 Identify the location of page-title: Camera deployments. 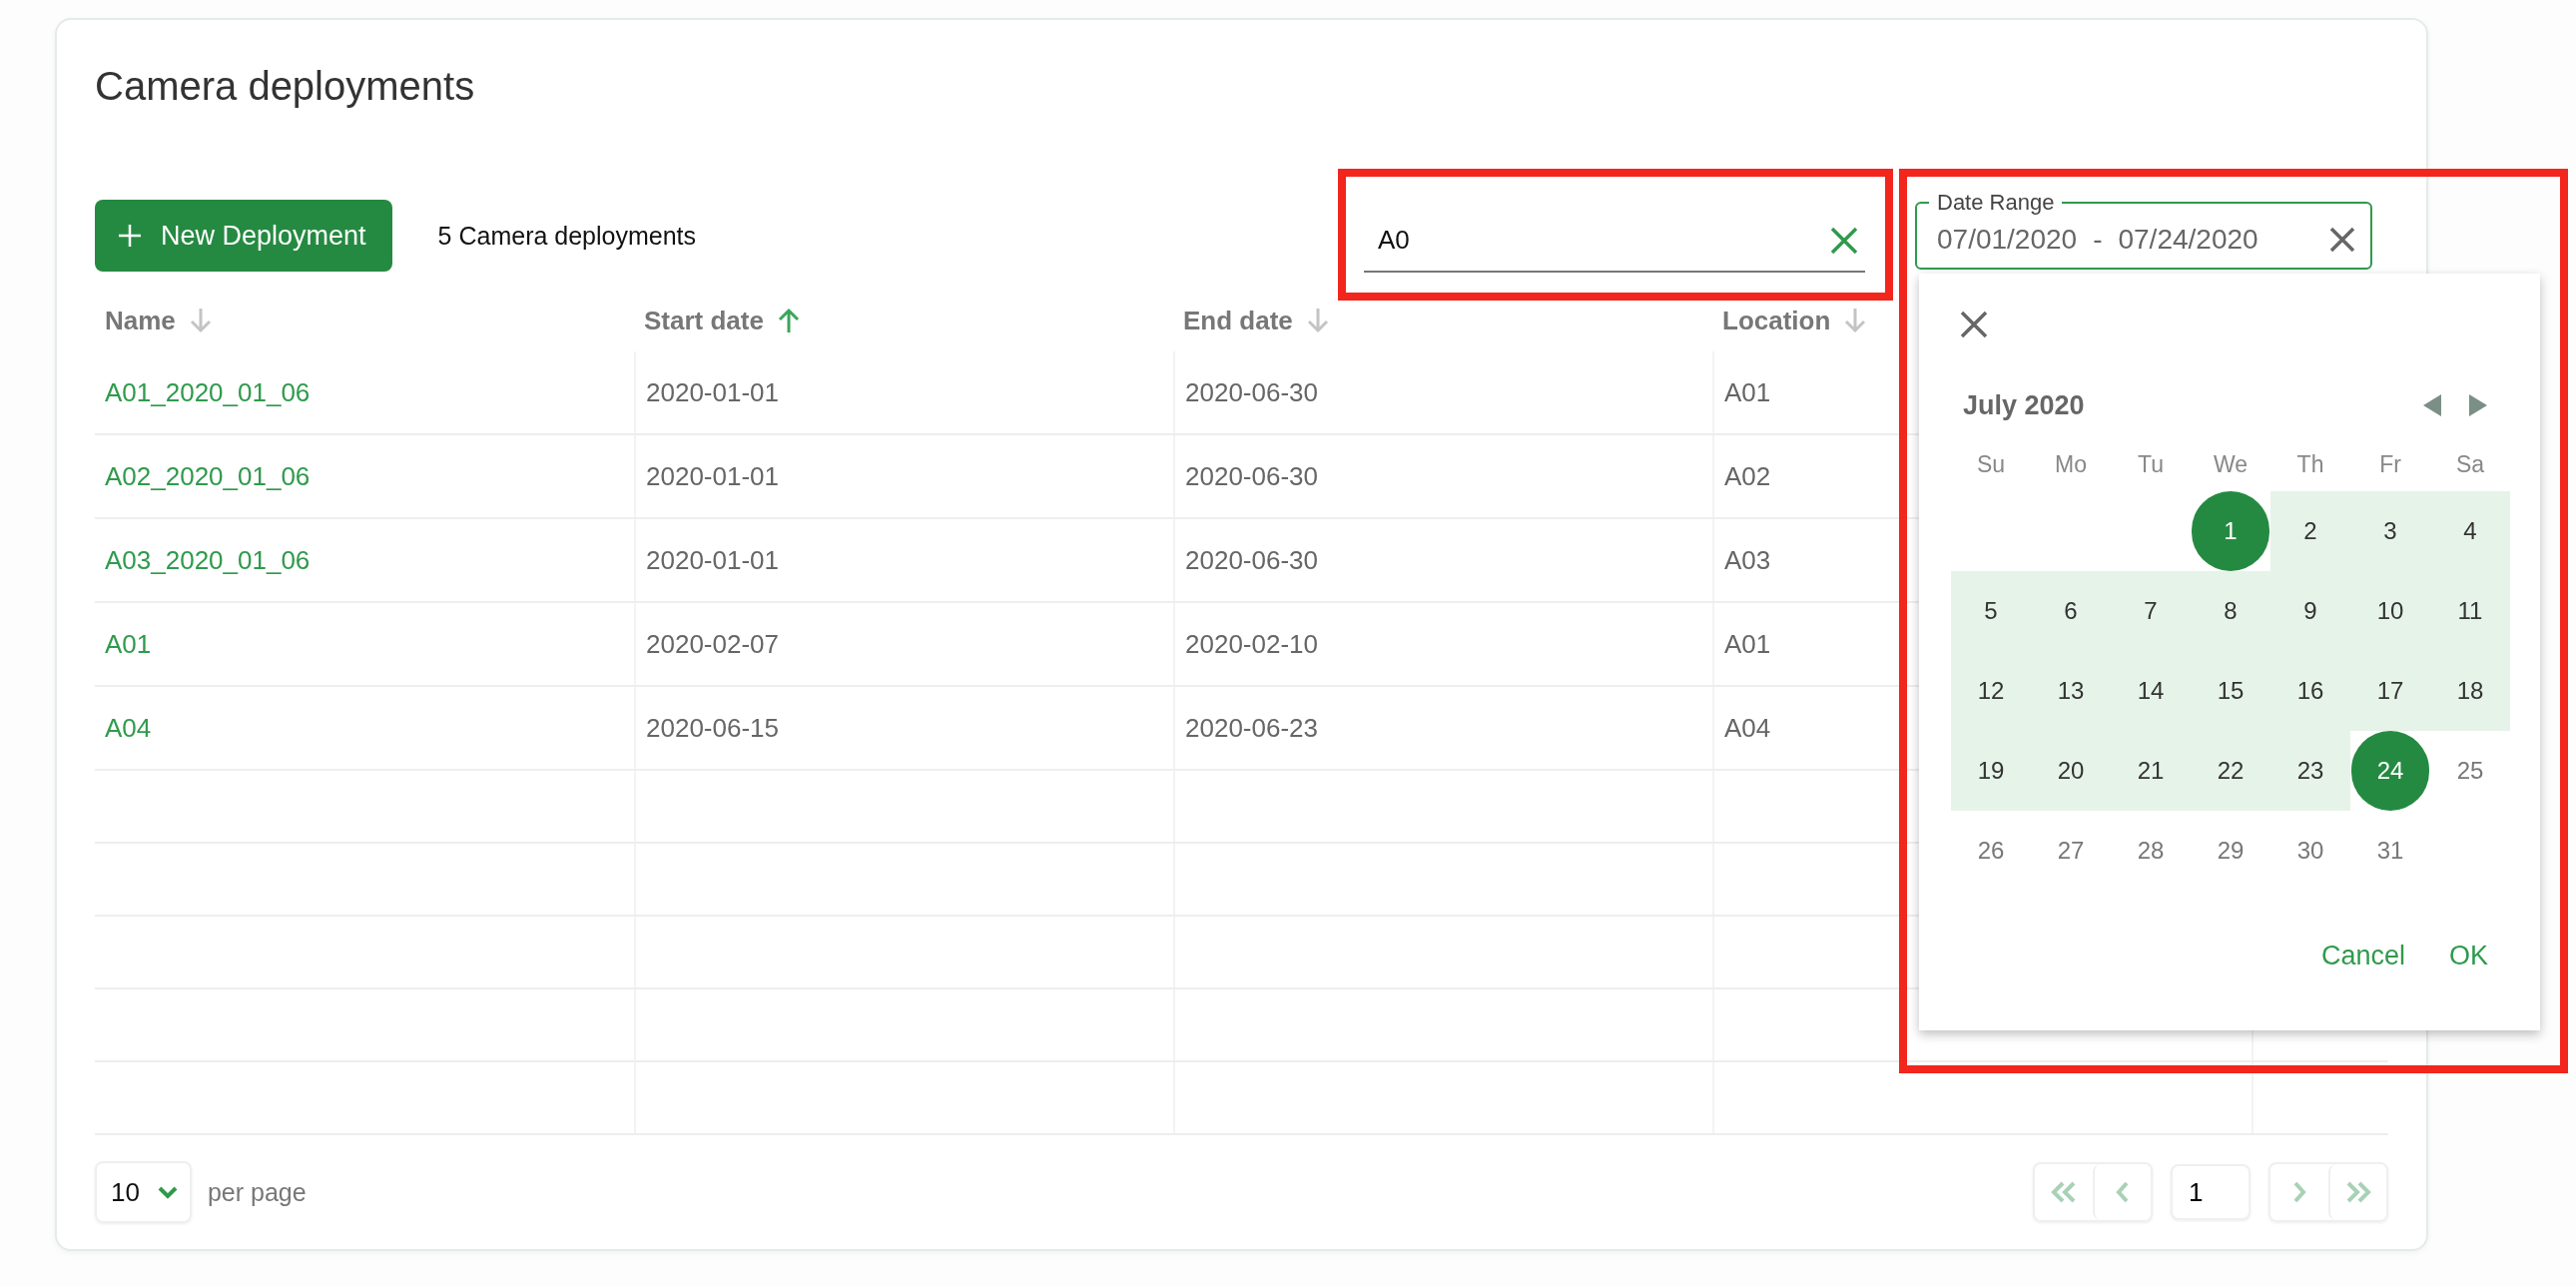
(285, 87).